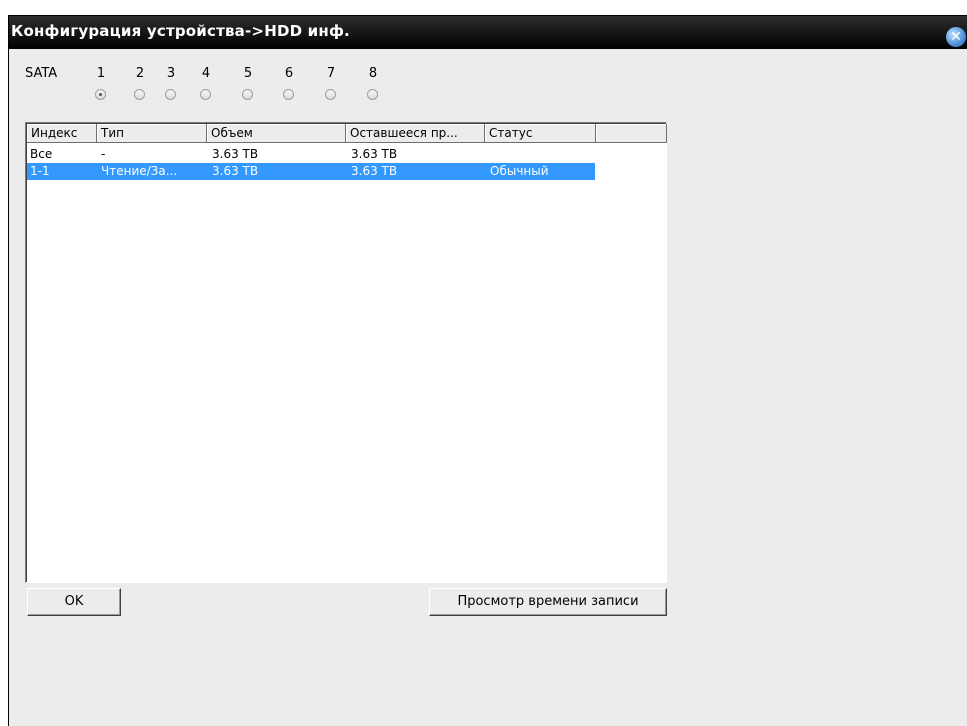 The image size is (967, 726). Describe the element at coordinates (331, 73) in the screenshot. I see `disk-number-7: 7` at that location.